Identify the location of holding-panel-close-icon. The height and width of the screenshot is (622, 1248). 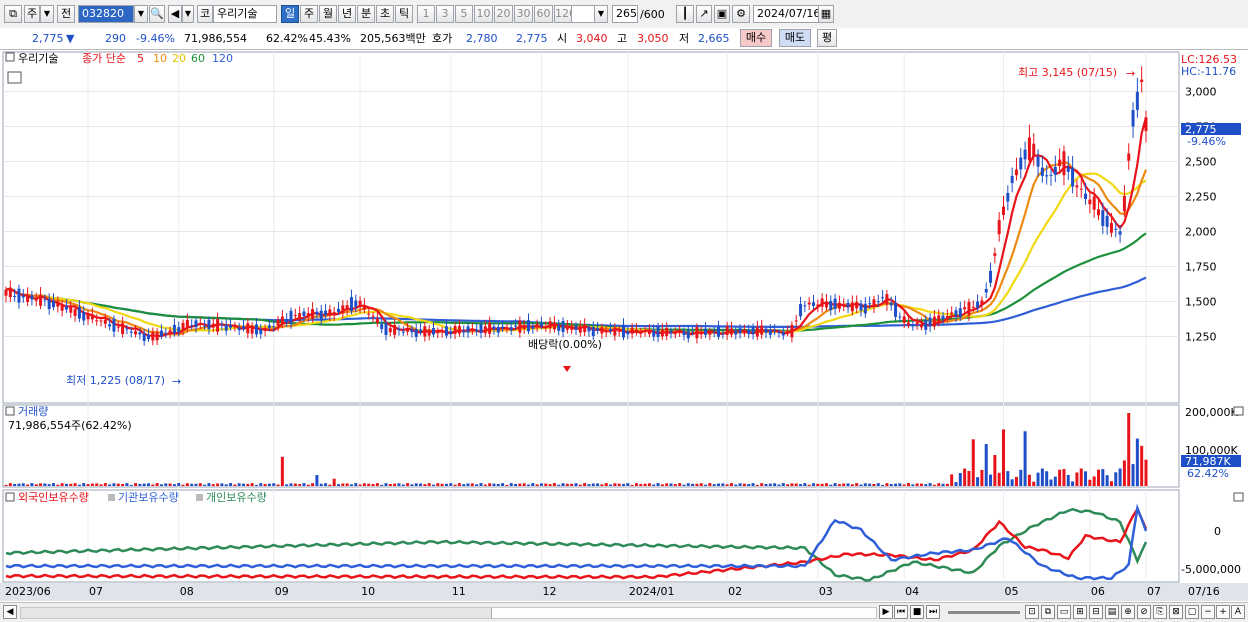
(1238, 497).